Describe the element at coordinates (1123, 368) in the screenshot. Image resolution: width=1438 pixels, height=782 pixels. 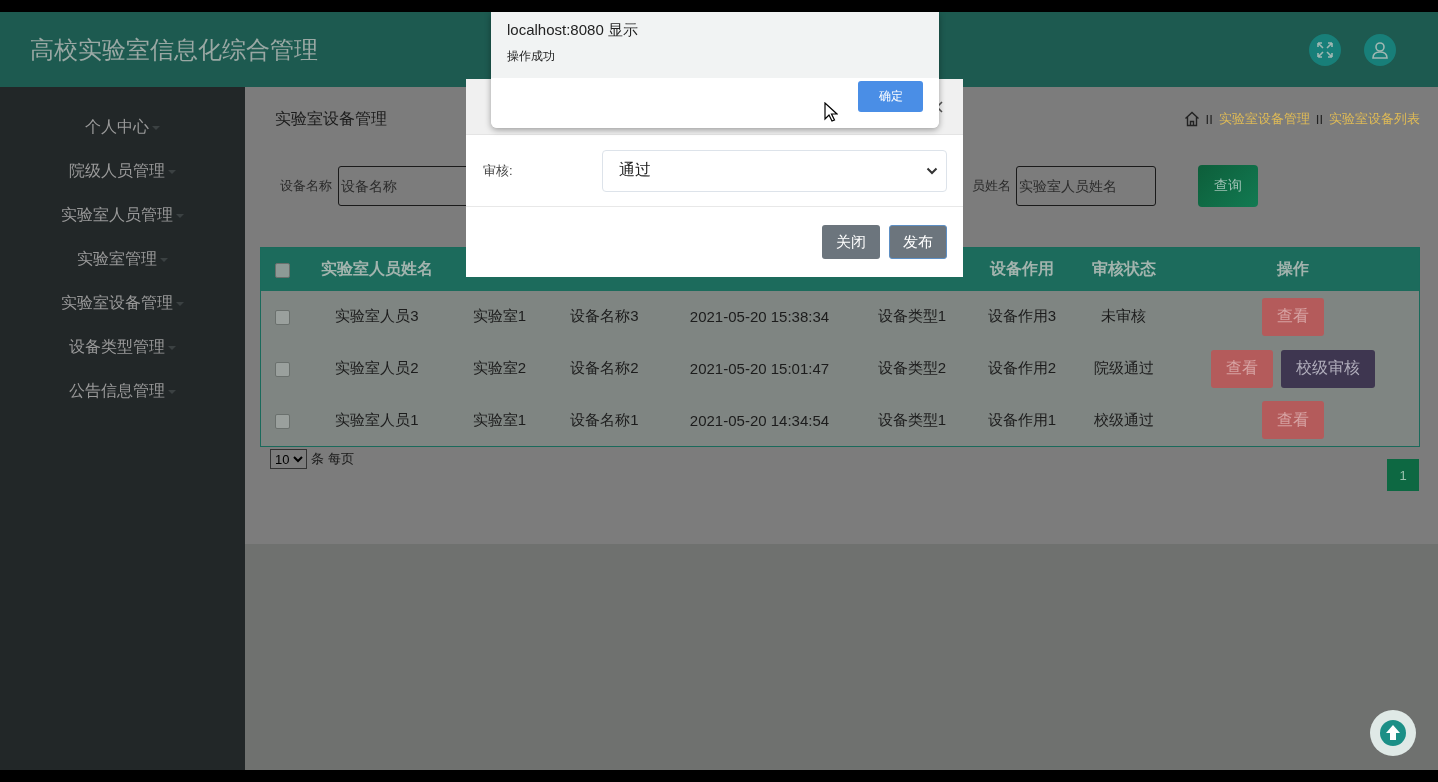
I see `table-cell: 院级通过` at that location.